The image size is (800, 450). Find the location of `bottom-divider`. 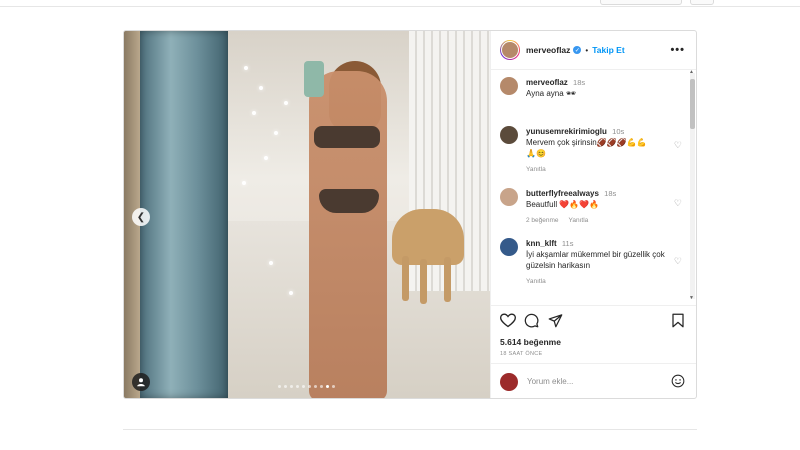

bottom-divider is located at coordinates (410, 429).